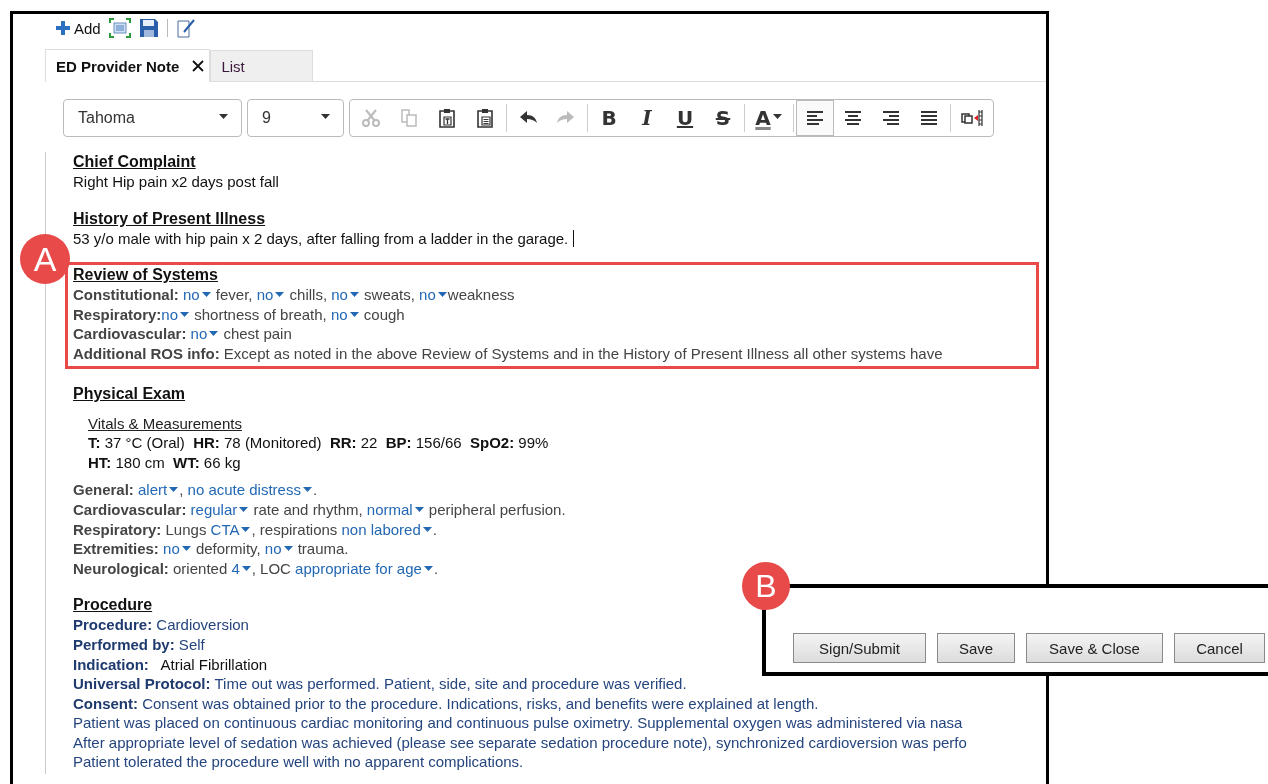 The height and width of the screenshot is (784, 1268). I want to click on section-heading: Chief Complaint, so click(134, 162).